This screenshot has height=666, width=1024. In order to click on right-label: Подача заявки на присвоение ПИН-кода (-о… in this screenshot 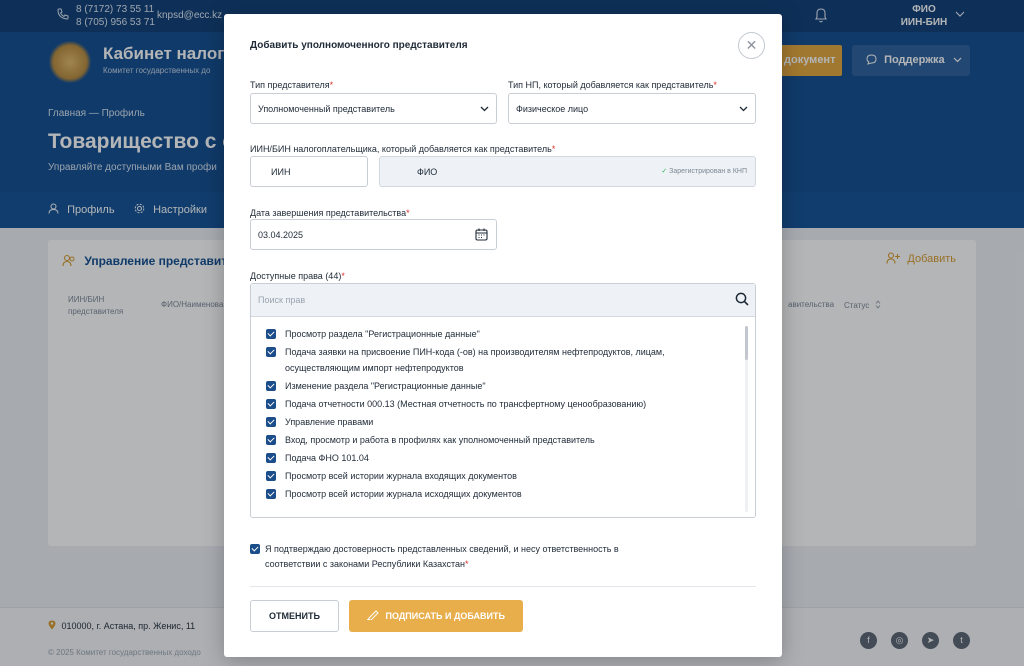, I will do `click(475, 360)`.